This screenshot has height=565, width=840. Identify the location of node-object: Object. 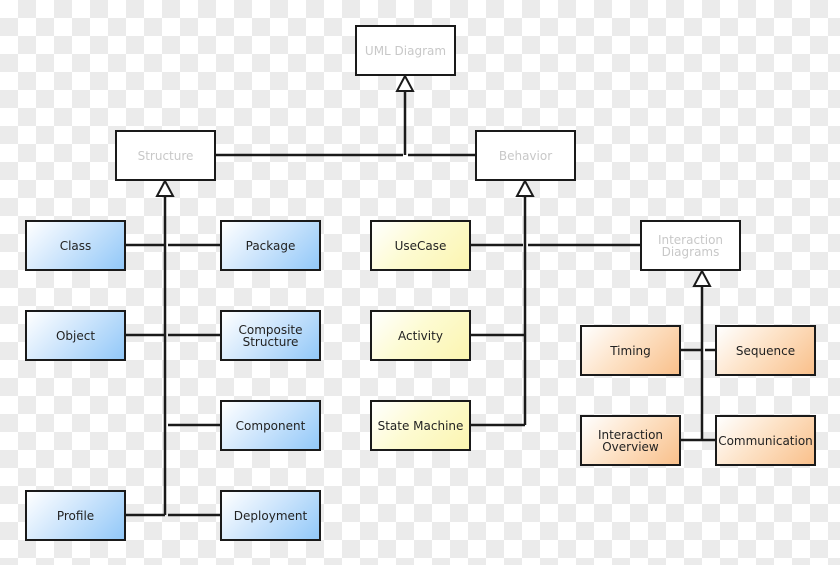
(75, 335).